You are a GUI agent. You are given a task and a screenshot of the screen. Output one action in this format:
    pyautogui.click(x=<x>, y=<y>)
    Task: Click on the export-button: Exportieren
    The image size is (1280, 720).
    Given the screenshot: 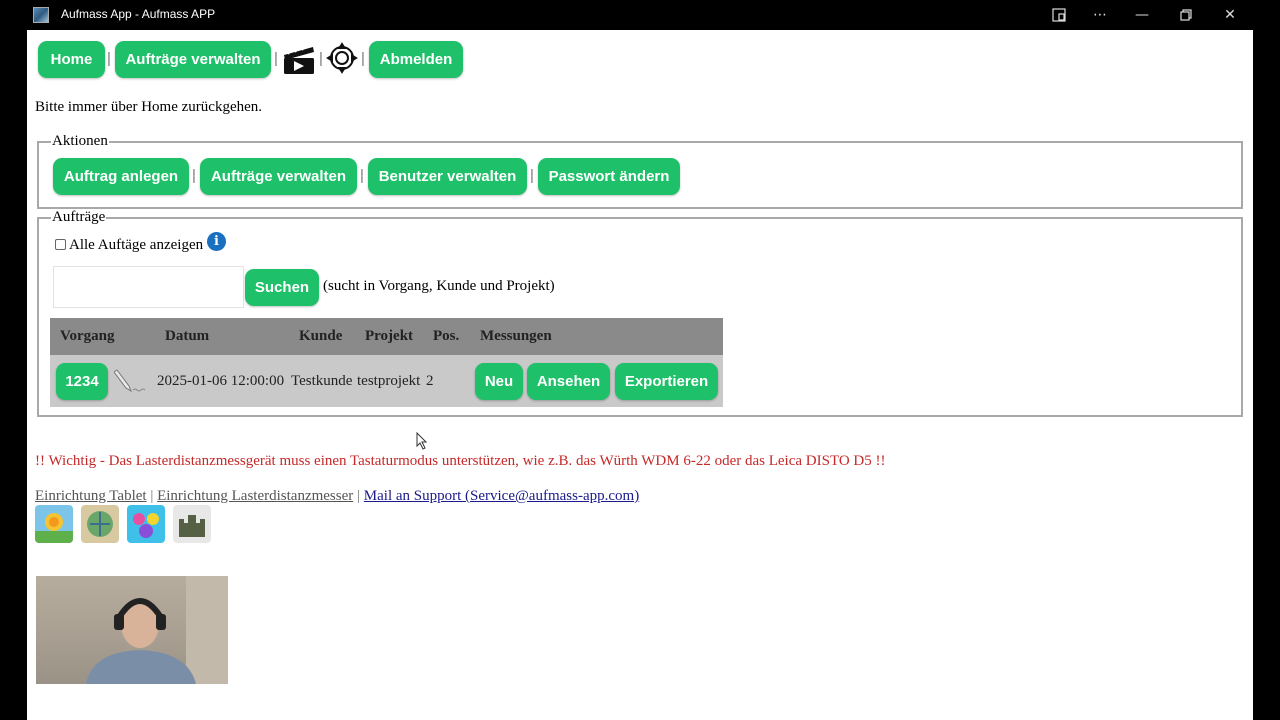 What is the action you would take?
    pyautogui.click(x=666, y=381)
    